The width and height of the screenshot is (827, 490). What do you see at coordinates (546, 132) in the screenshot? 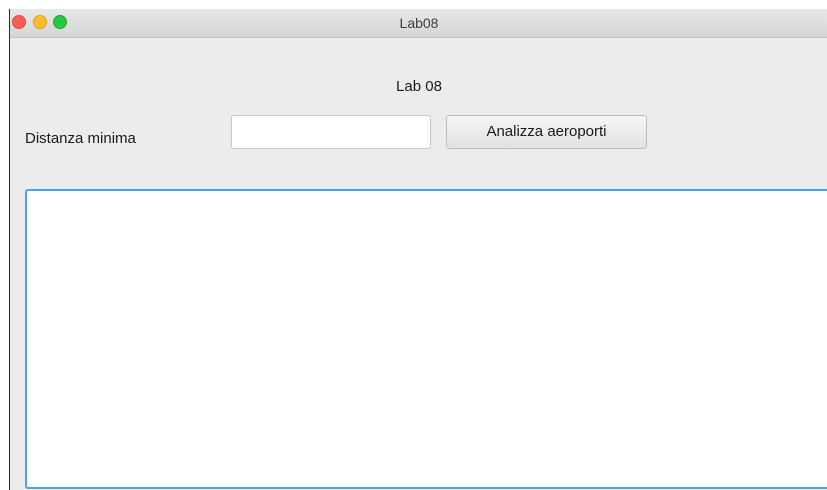
I see `analyze-airports-button: Analizza aeroporti` at bounding box center [546, 132].